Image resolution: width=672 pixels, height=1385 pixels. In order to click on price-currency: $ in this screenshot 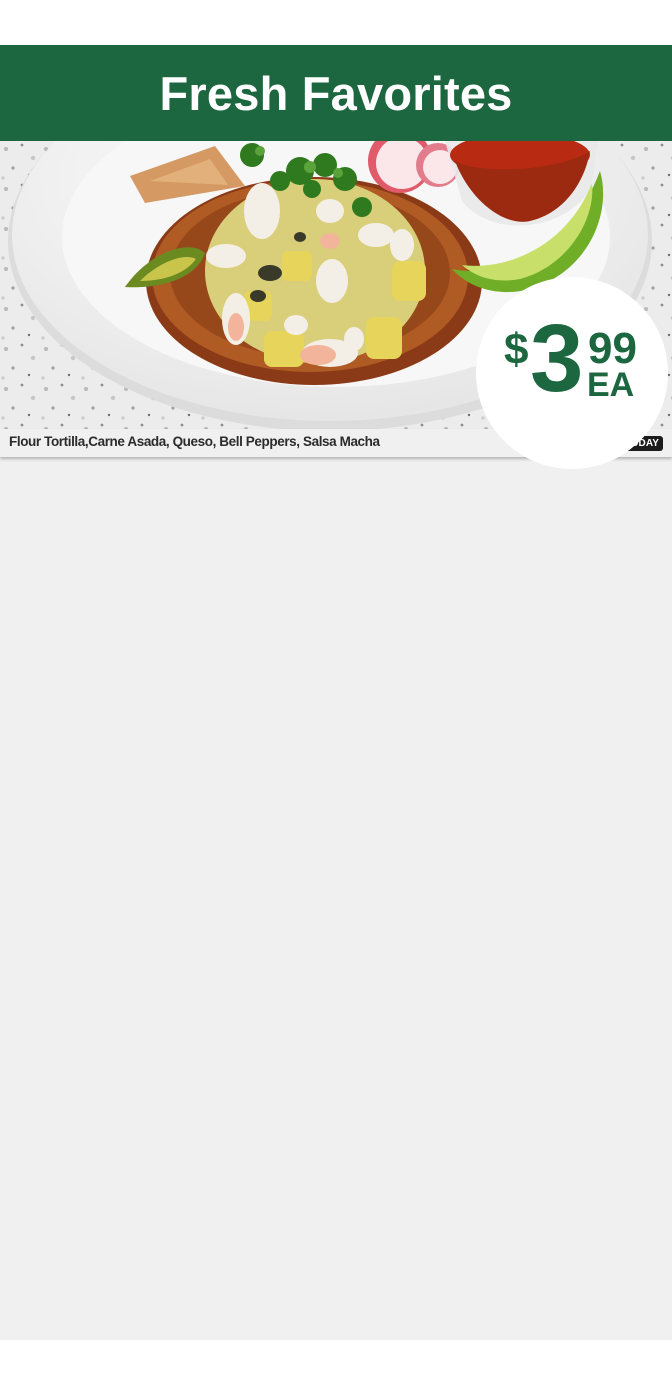, I will do `click(516, 349)`.